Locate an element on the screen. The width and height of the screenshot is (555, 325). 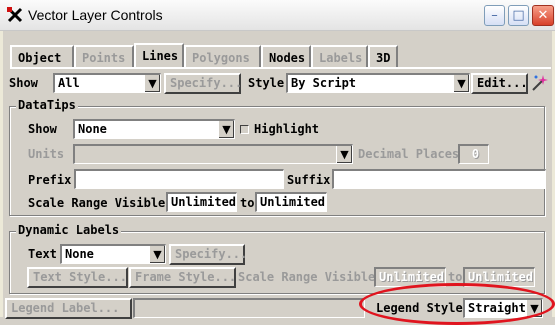
highlight-label: Highlight is located at coordinates (287, 129).